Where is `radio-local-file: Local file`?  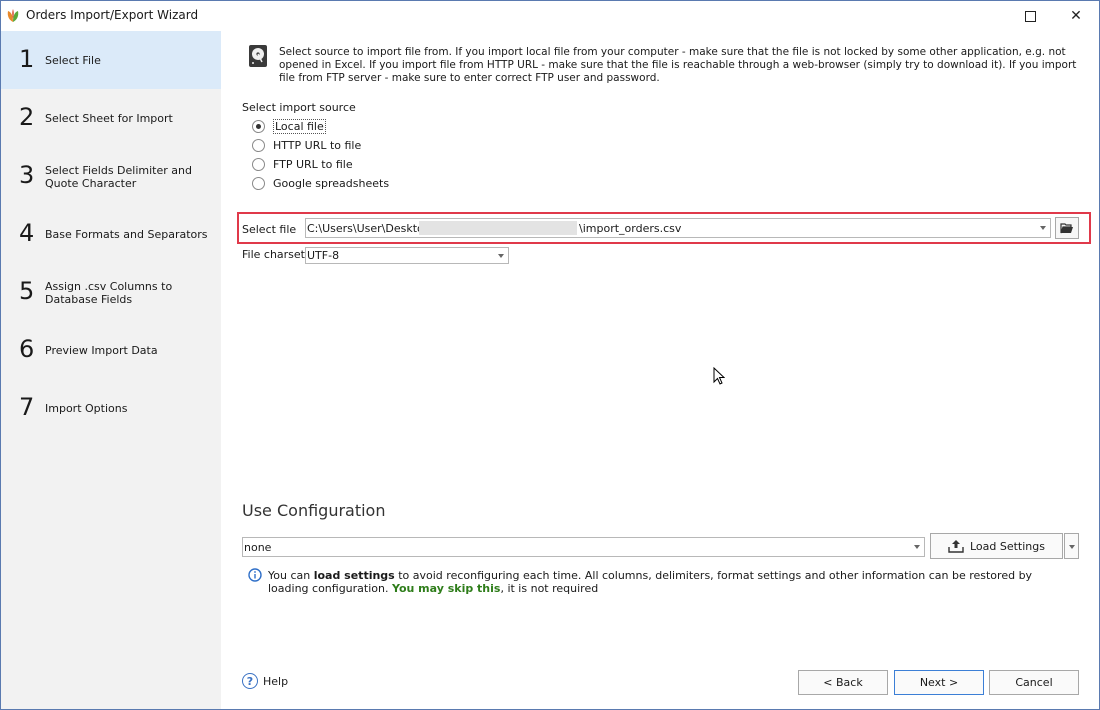
radio-local-file: Local file is located at coordinates (289, 126).